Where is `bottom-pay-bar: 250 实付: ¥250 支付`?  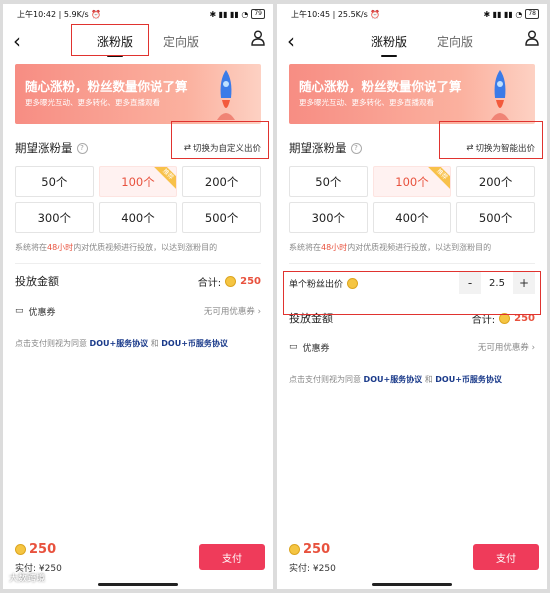 bottom-pay-bar: 250 实付: ¥250 支付 is located at coordinates (412, 561).